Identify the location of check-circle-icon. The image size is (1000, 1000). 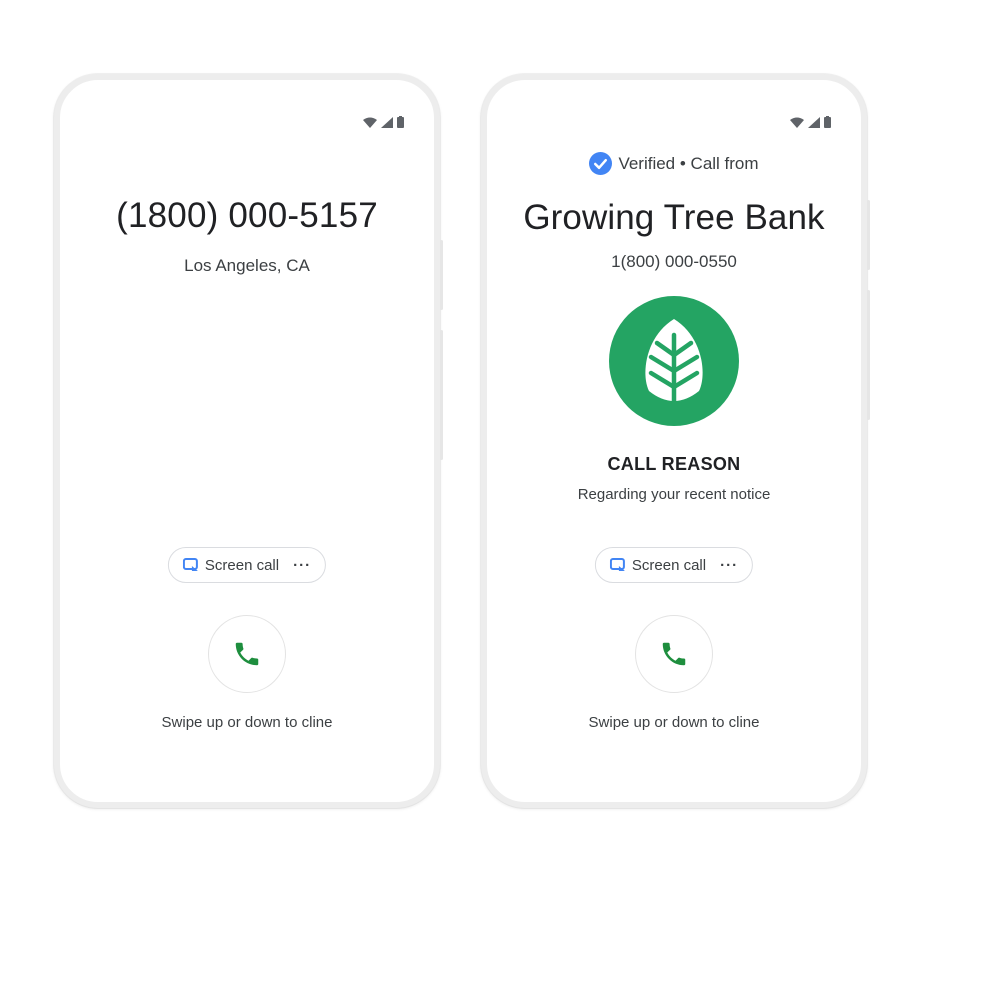
(601, 163).